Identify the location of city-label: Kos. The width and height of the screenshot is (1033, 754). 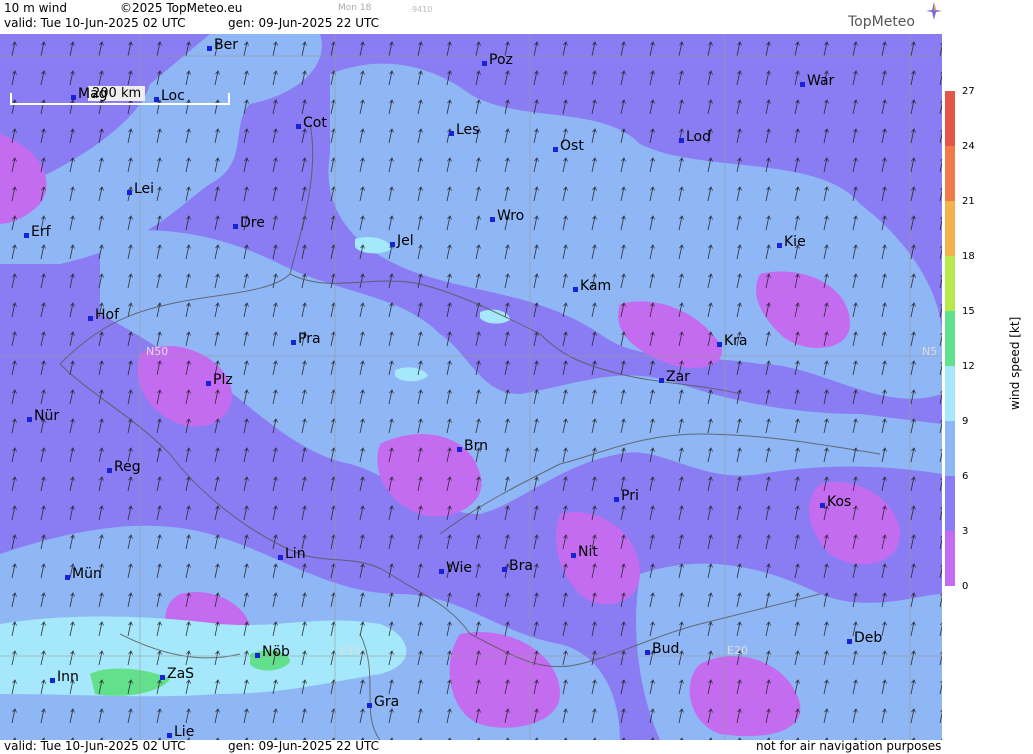
(835, 502).